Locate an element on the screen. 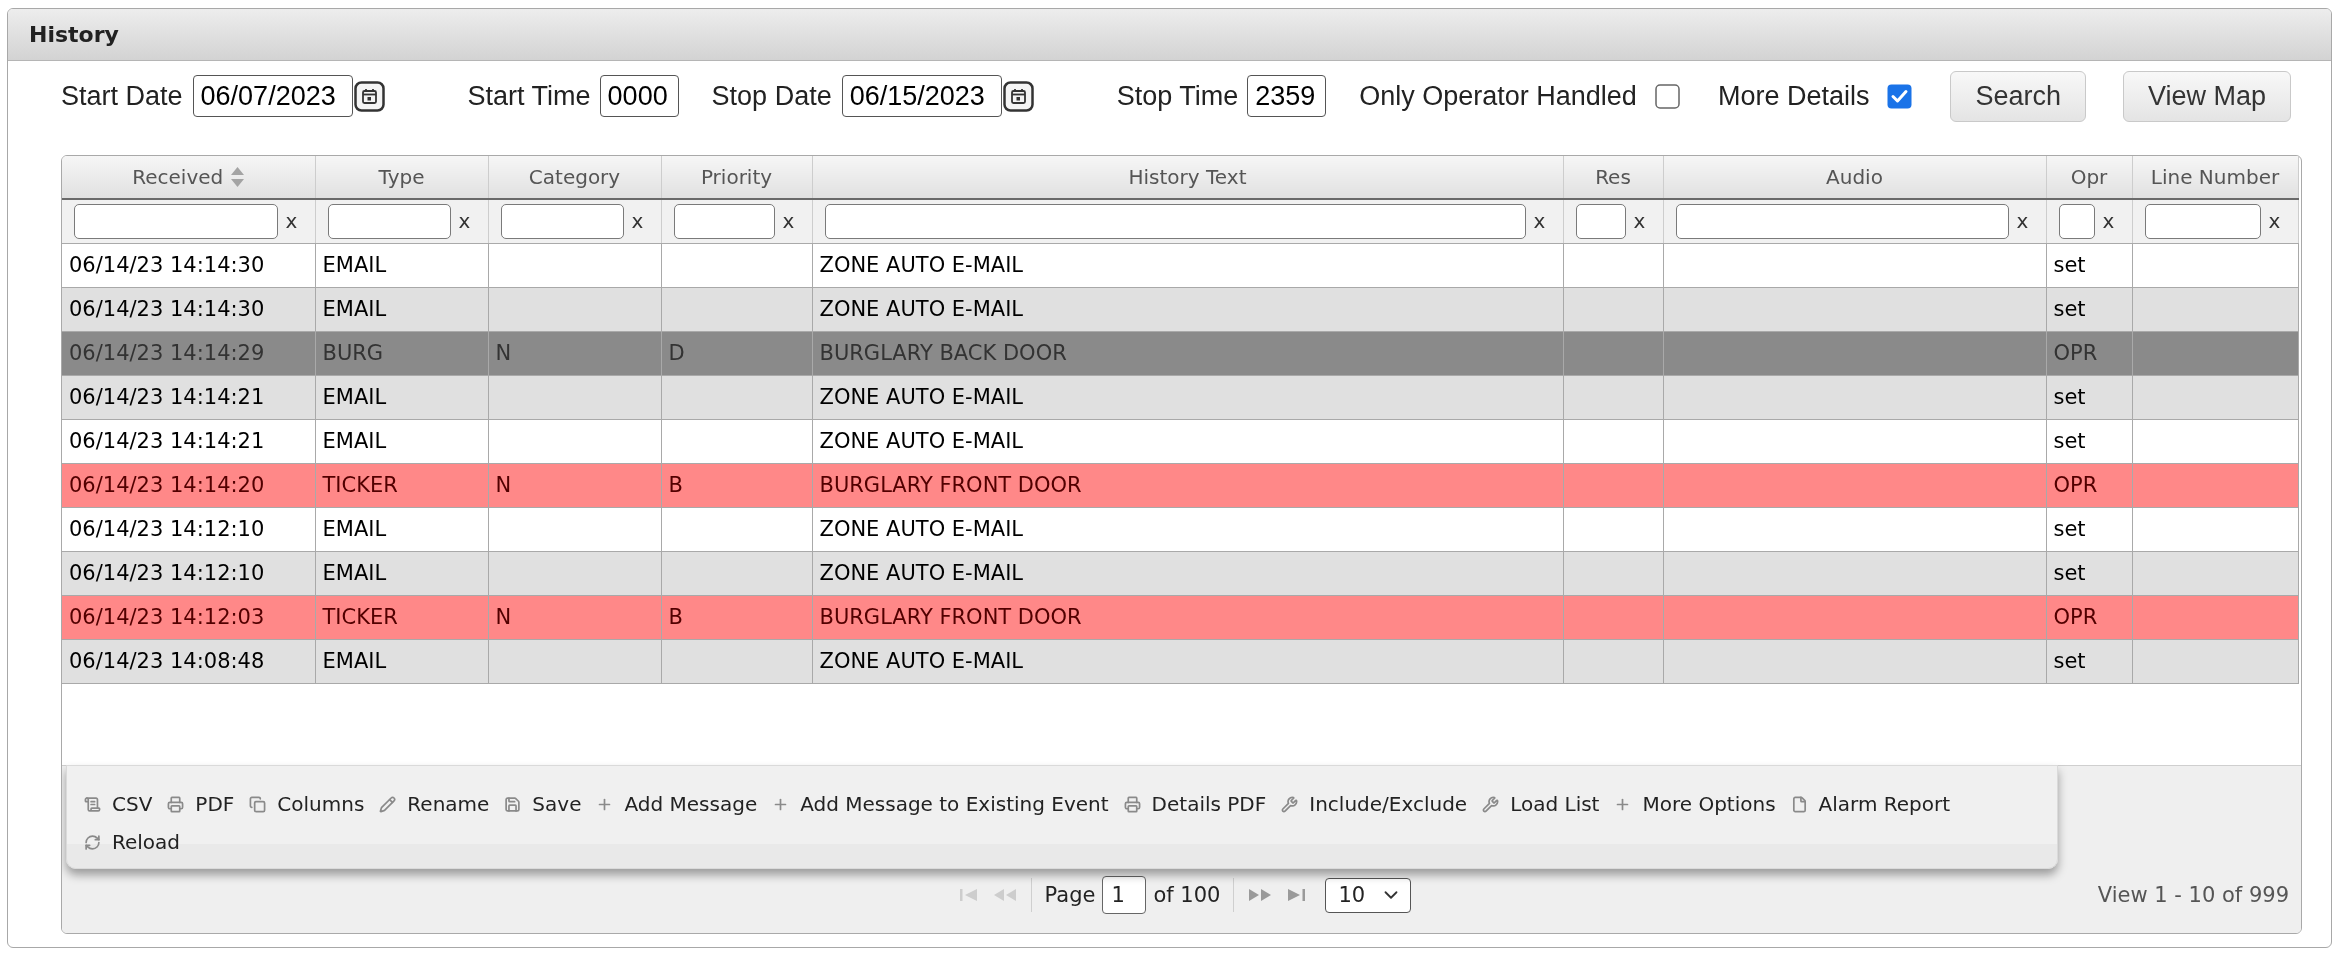  toolbar-button: Details PDF is located at coordinates (1195, 804).